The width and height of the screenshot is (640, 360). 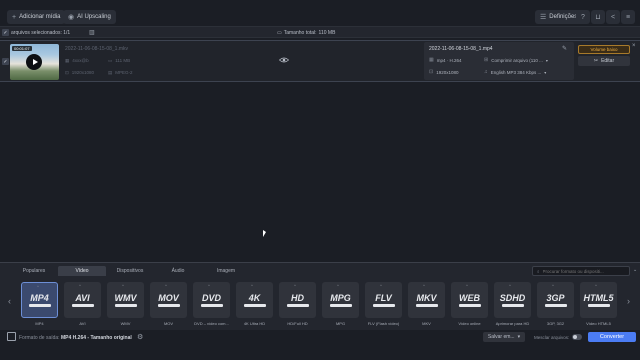 I want to click on format-tile: ^ 3GP, so click(x=555, y=300).